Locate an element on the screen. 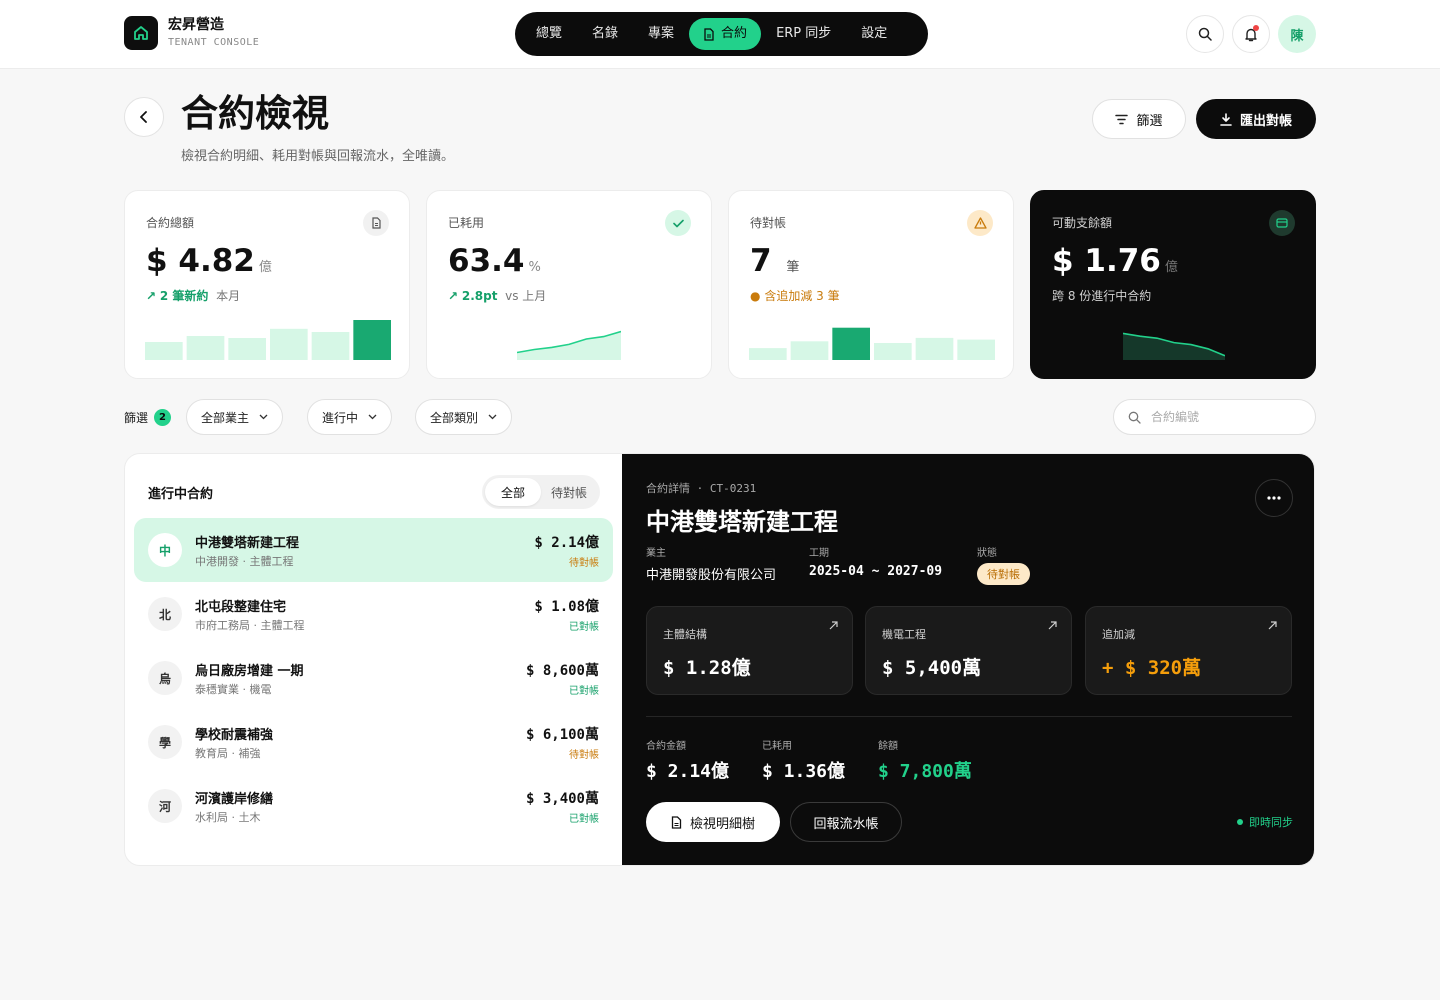  more-button is located at coordinates (1274, 498).